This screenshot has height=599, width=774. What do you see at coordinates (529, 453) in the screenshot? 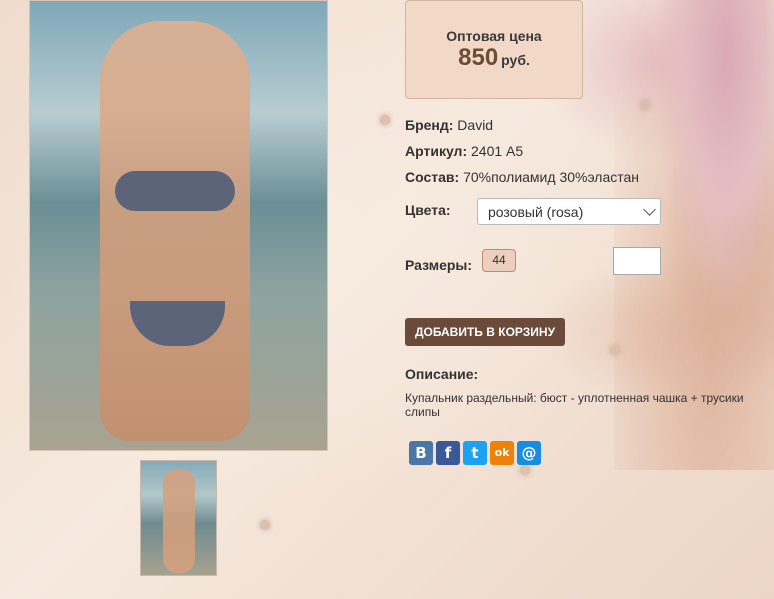
I see `mail-icon: @` at bounding box center [529, 453].